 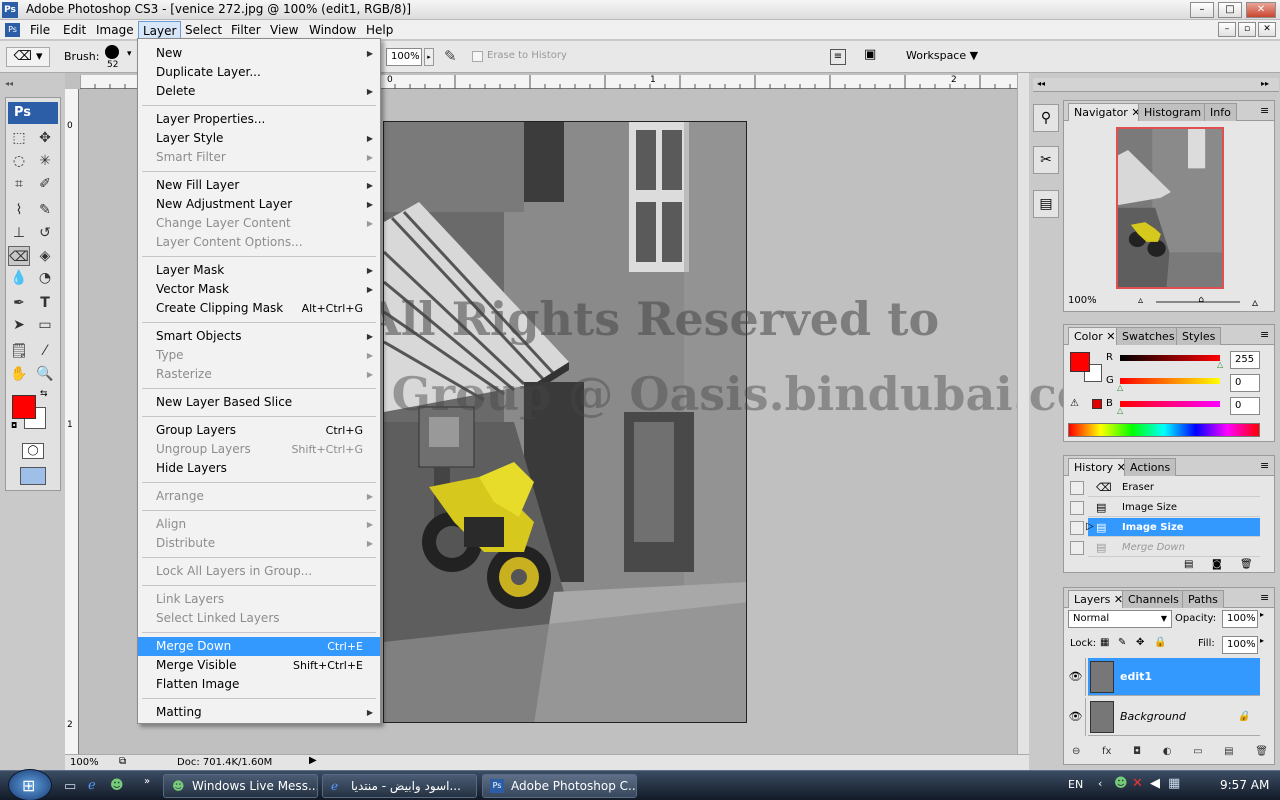 I want to click on internet-explorer-icon: ℯ, so click(x=92, y=785).